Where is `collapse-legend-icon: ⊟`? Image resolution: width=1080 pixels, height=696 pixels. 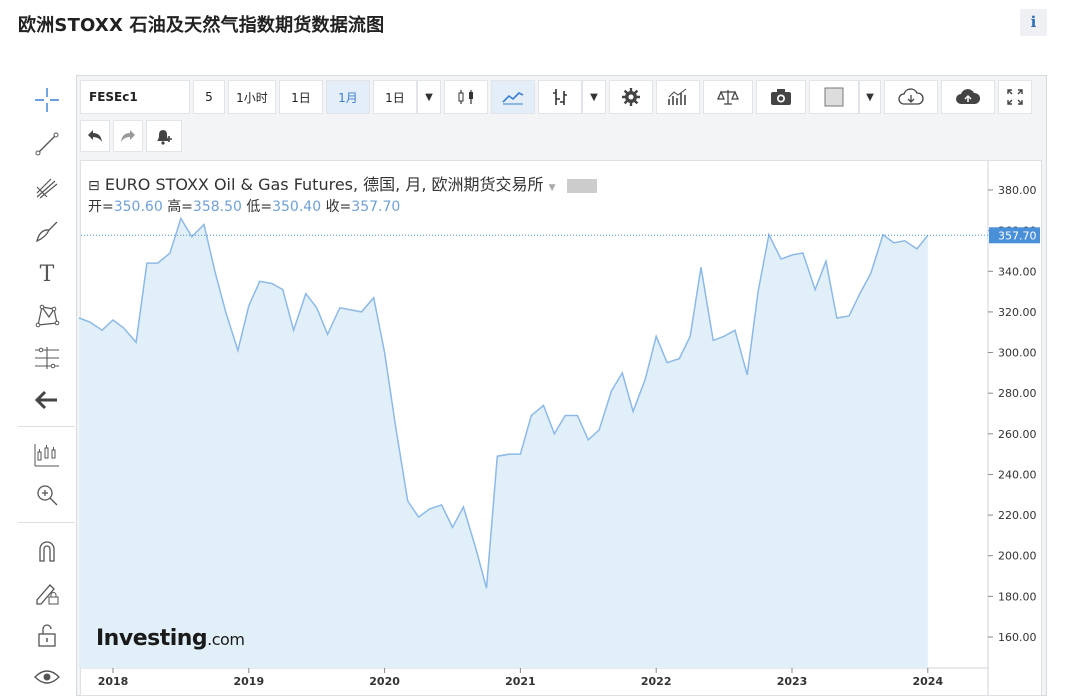
collapse-legend-icon: ⊟ is located at coordinates (94, 186).